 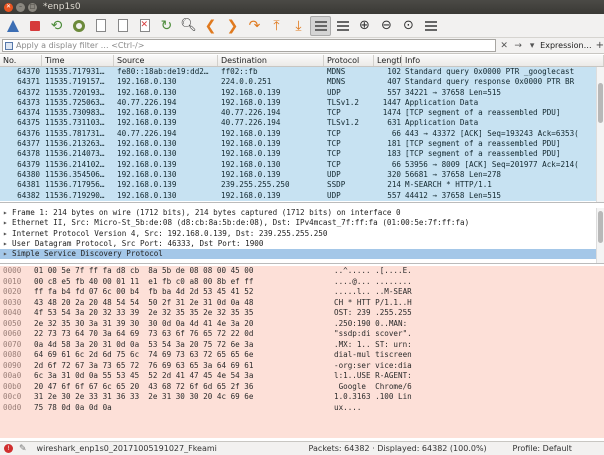 What do you see at coordinates (17, 387) in the screenshot?
I see `hex-offset: 00b0` at bounding box center [17, 387].